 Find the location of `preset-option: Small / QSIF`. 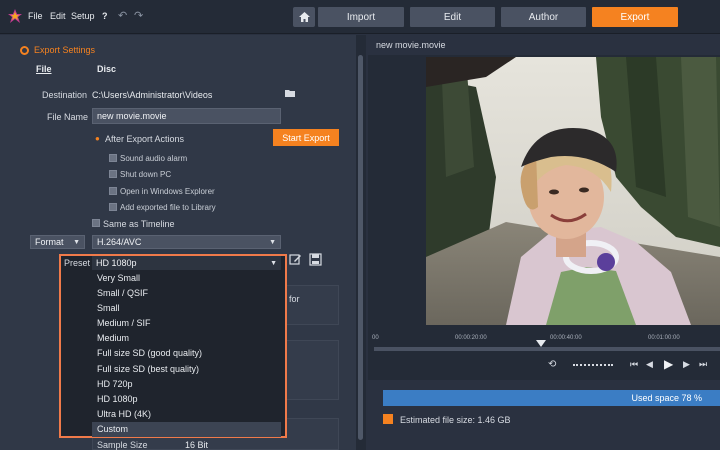

preset-option: Small / QSIF is located at coordinates (186, 293).